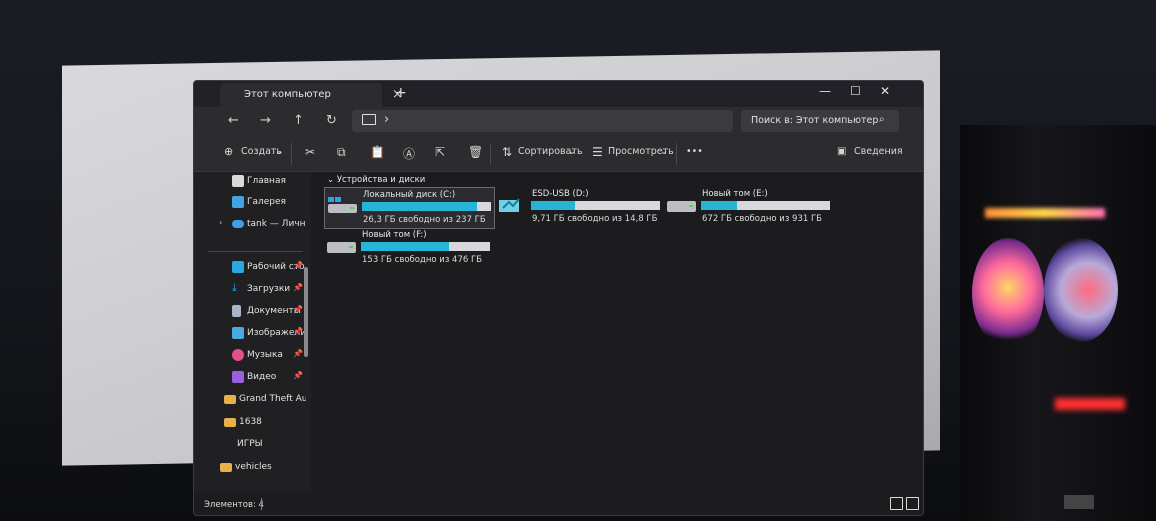  I want to click on sidebar-item-folder: ИГРЫ, so click(245, 445).